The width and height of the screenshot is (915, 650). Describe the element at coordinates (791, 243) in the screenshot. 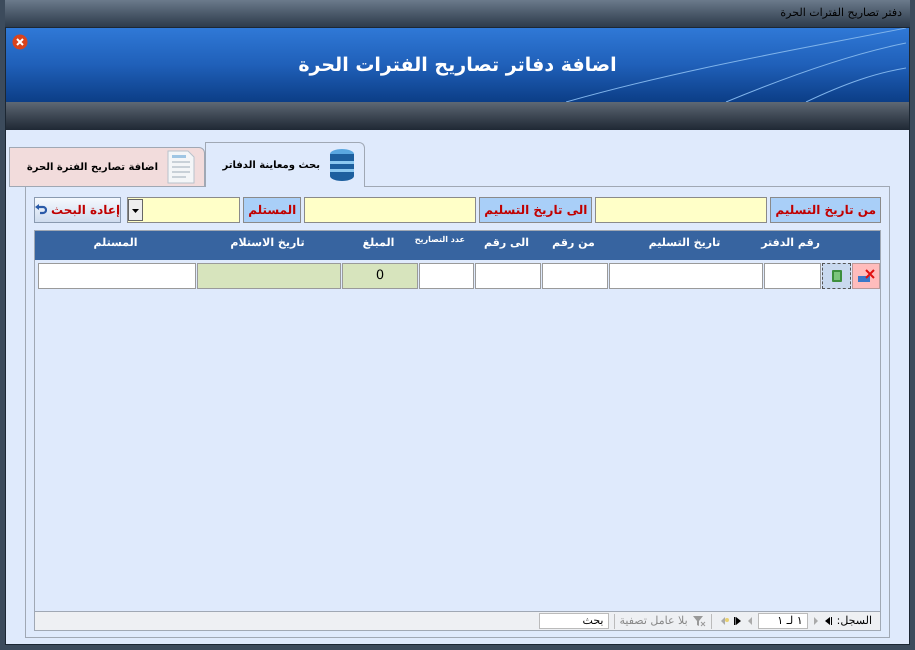

I see `column-header: رقم الدفتر` at that location.